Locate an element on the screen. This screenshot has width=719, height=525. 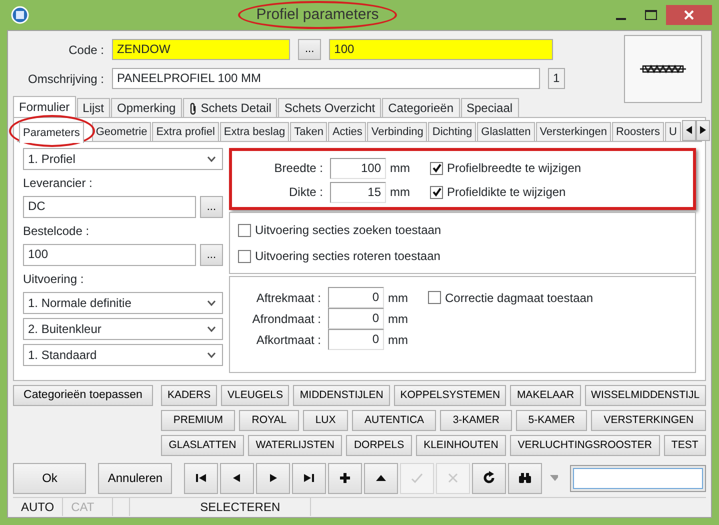
category-button: ROYAL is located at coordinates (269, 420).